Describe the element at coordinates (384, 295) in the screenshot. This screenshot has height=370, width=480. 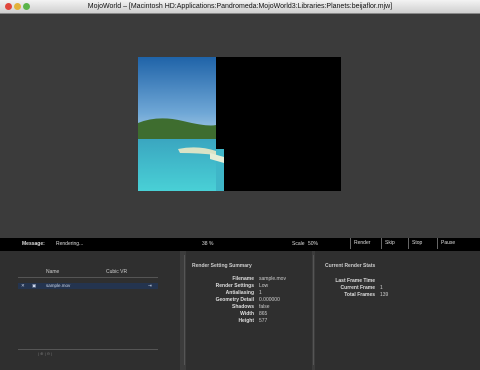
I see `total-frames-value: 139` at that location.